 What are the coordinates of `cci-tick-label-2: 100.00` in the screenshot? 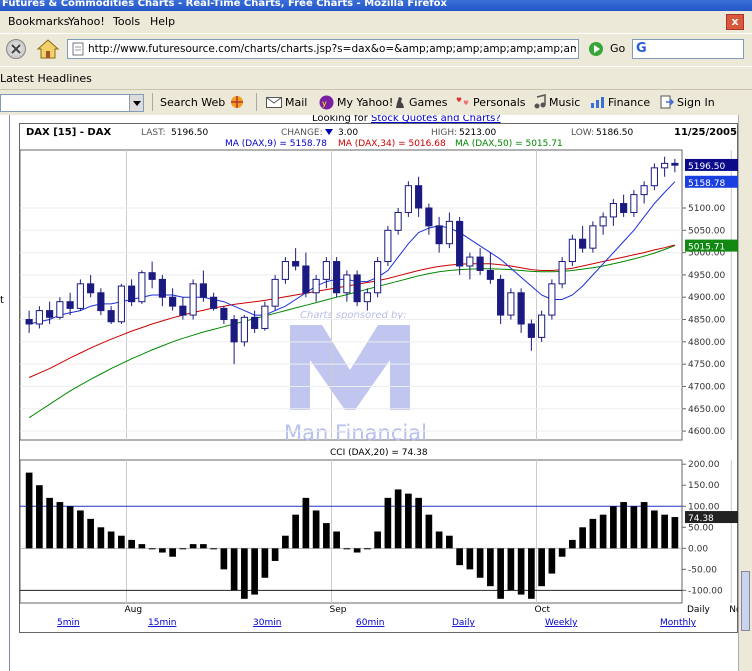 It's located at (704, 507).